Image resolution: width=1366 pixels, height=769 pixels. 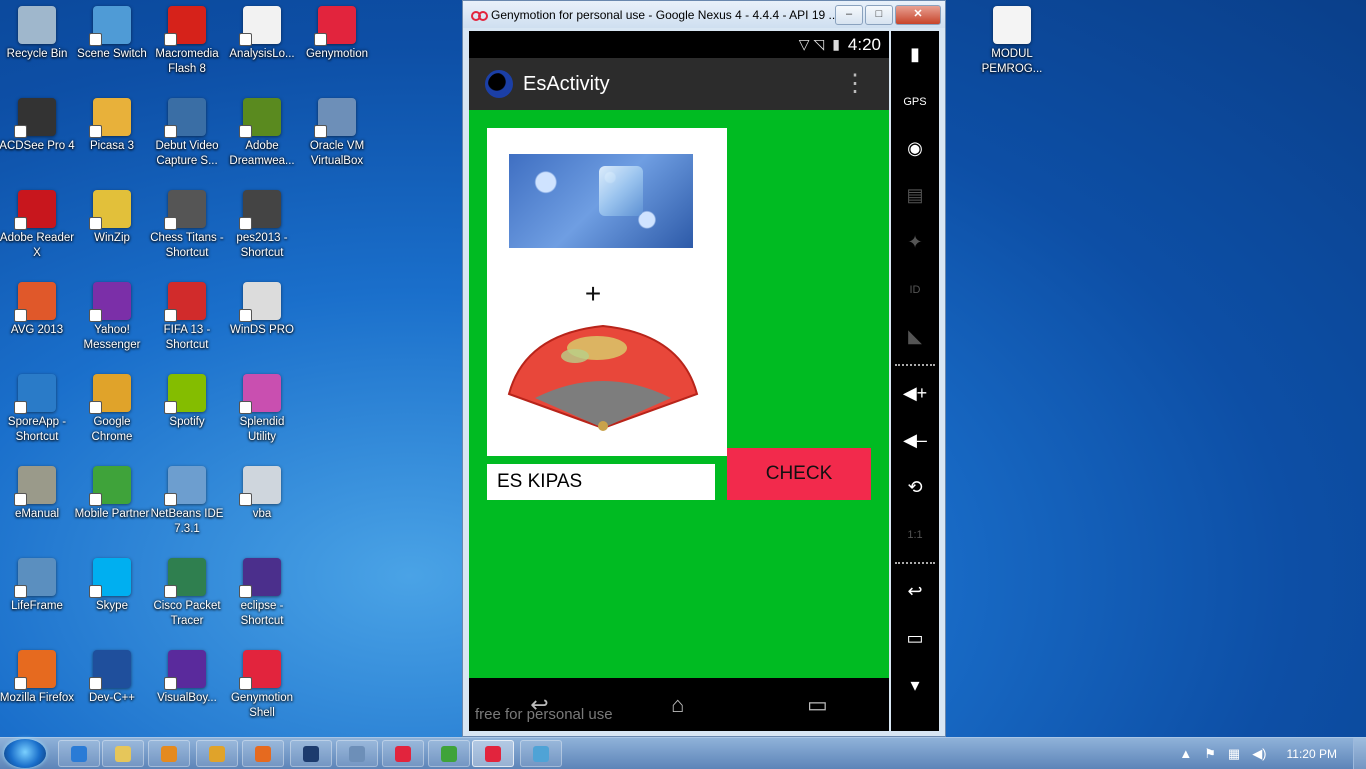 What do you see at coordinates (37, 330) in the screenshot?
I see `desktop-icon-label: AVG 2013` at bounding box center [37, 330].